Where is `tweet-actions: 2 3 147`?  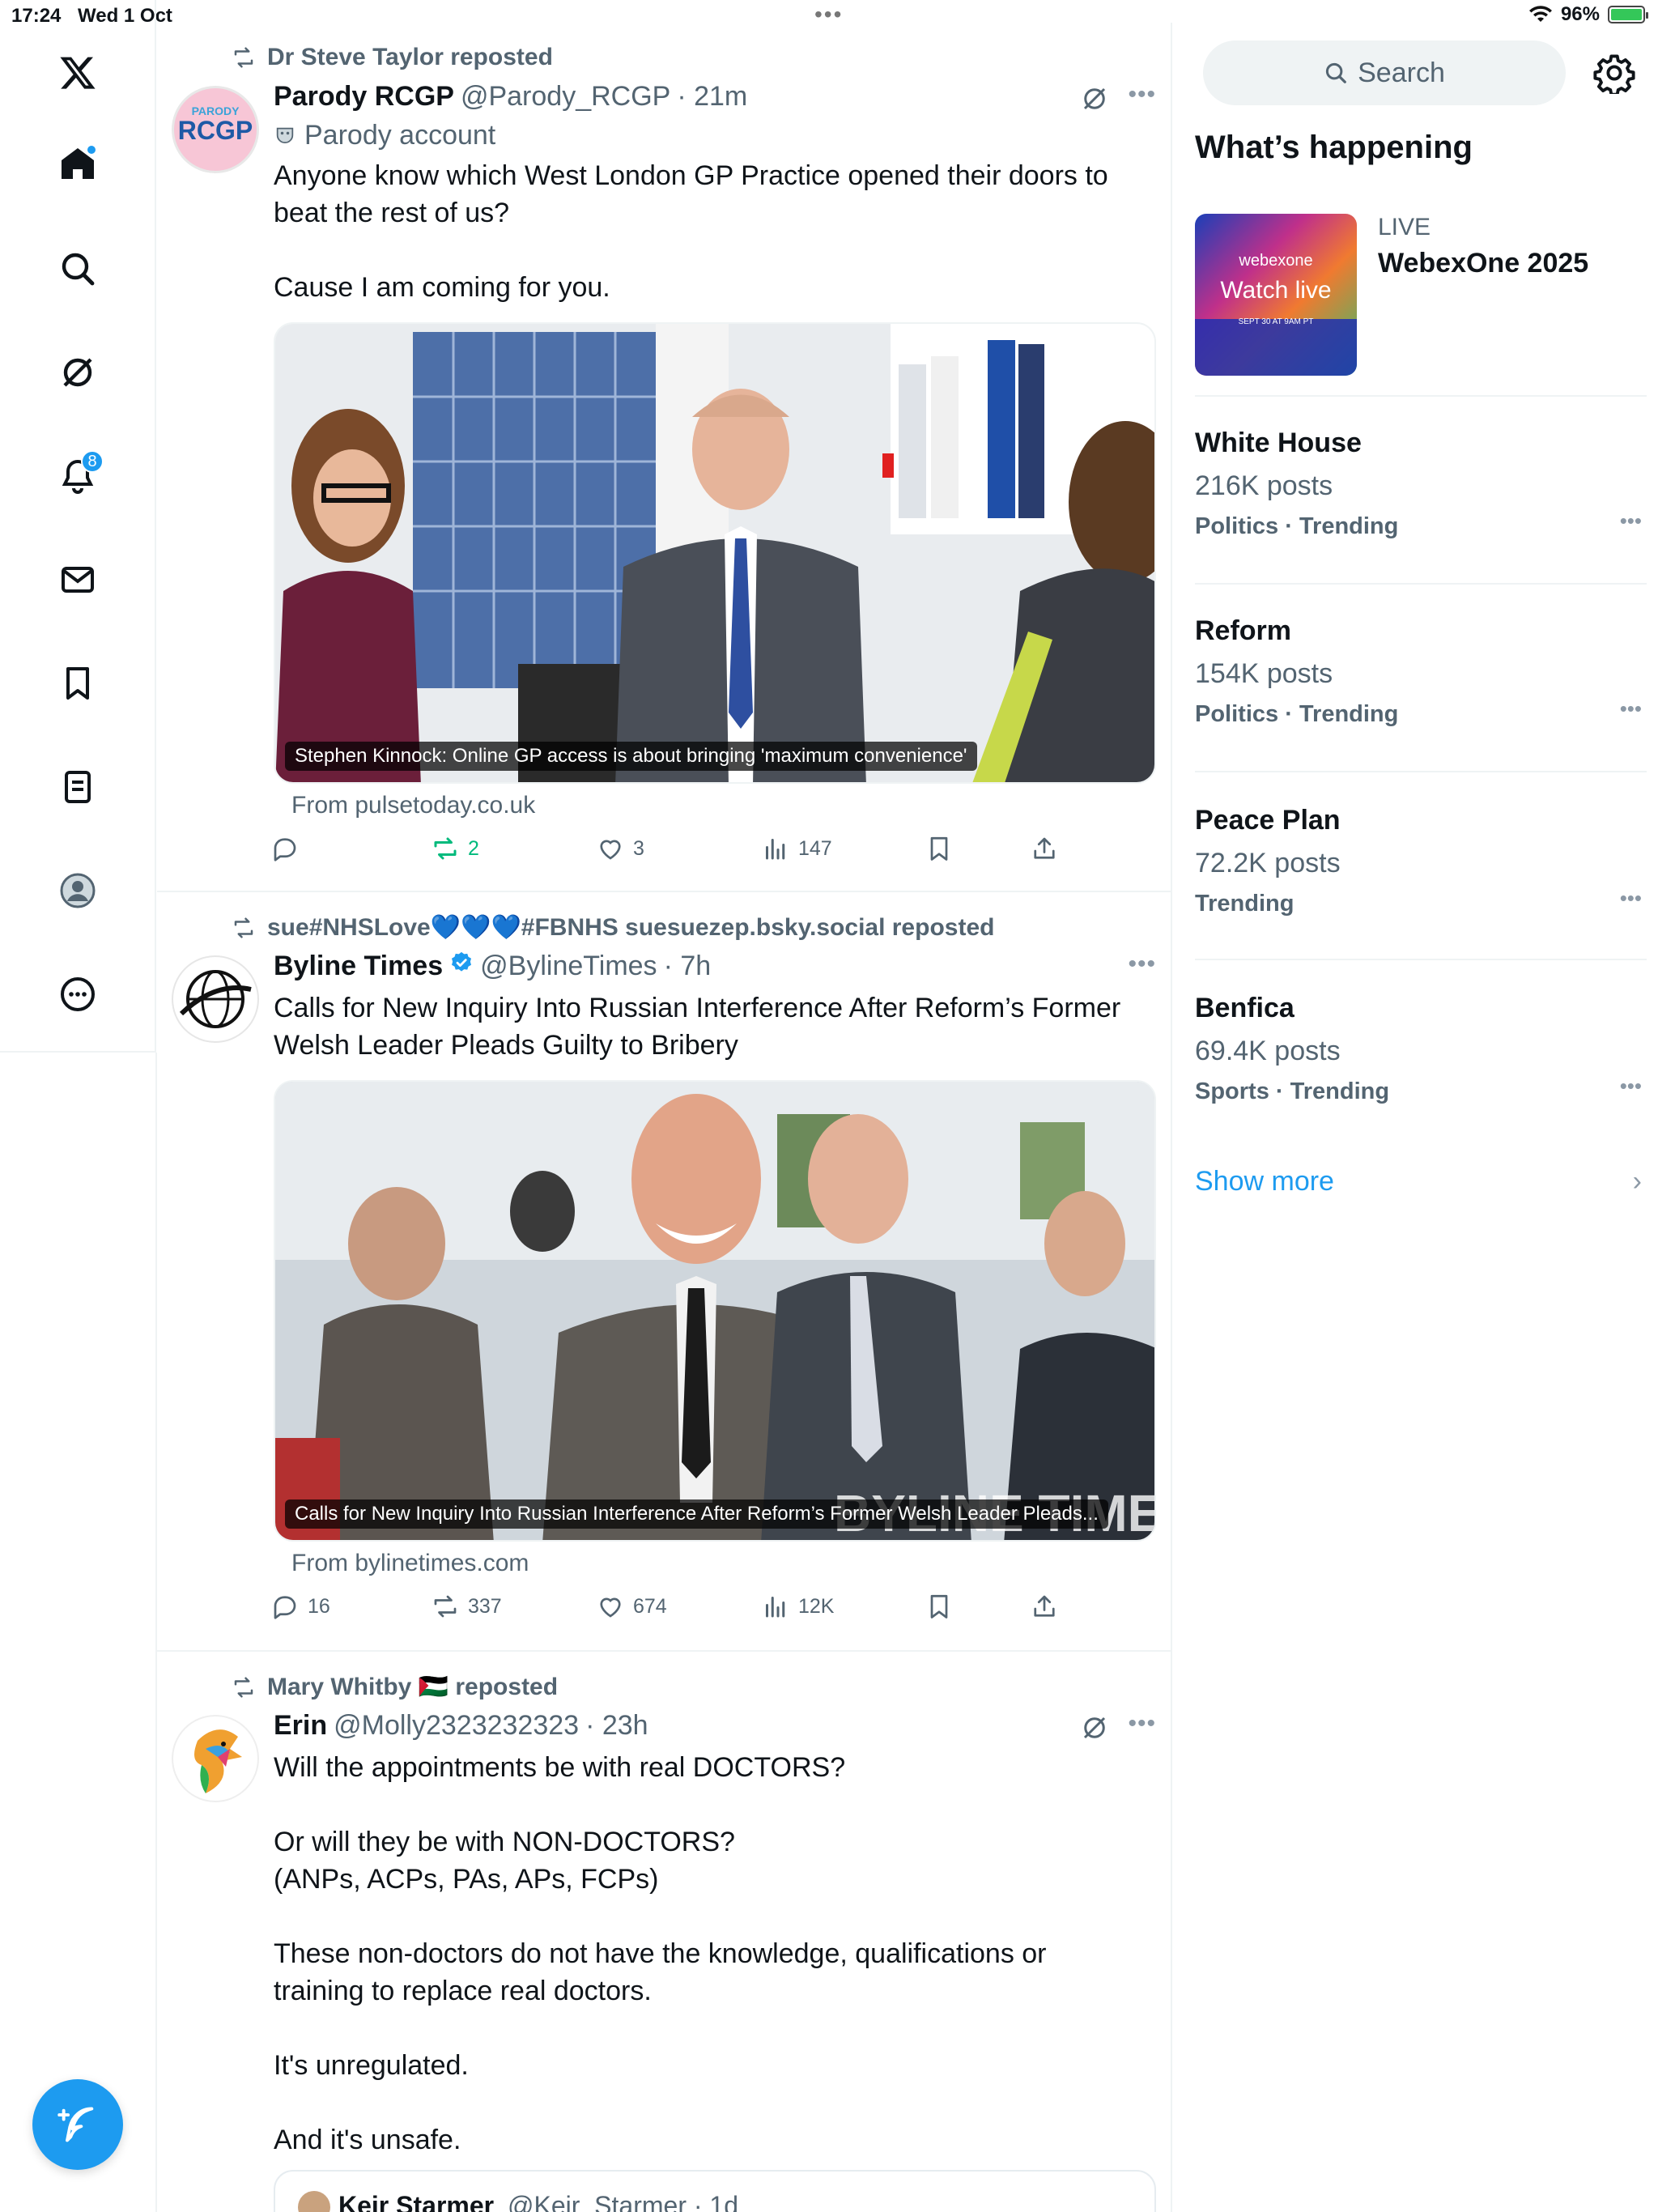
tweet-actions: 2 3 147 is located at coordinates (675, 854).